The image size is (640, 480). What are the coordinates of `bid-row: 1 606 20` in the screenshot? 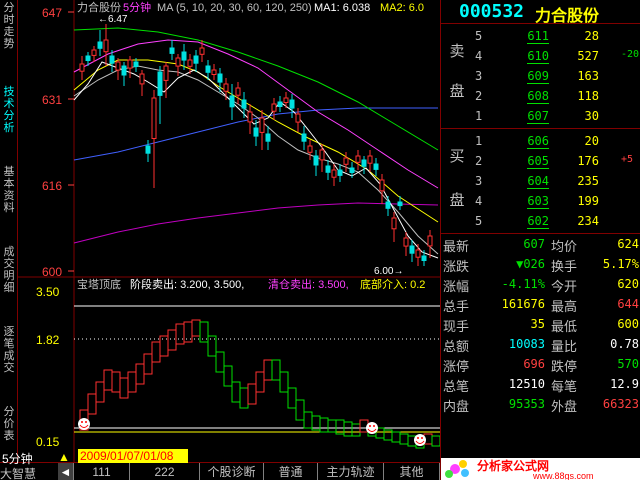 It's located at (540, 141).